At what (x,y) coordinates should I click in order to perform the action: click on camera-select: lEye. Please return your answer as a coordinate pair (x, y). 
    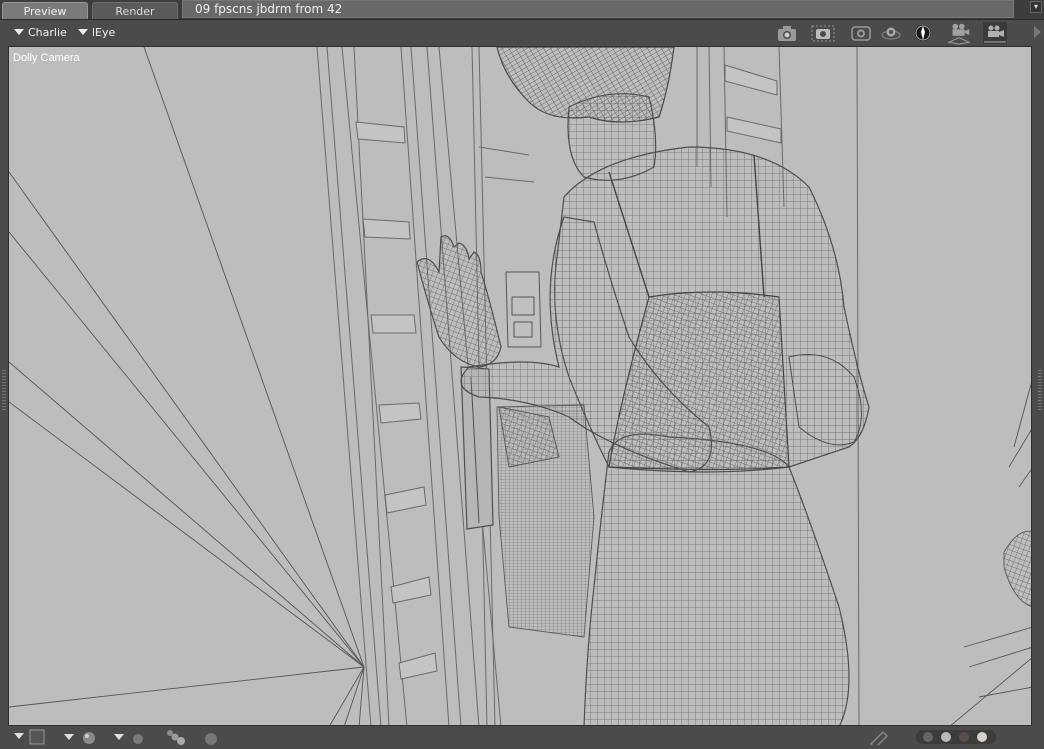
    Looking at the image, I should click on (96, 33).